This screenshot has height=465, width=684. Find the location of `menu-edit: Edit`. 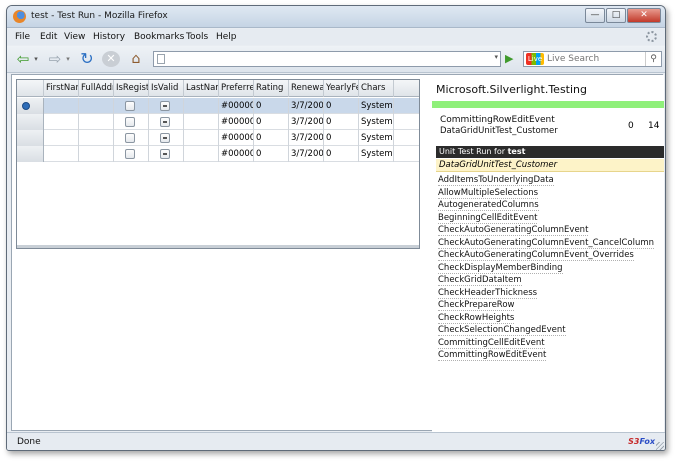

menu-edit: Edit is located at coordinates (48, 37).